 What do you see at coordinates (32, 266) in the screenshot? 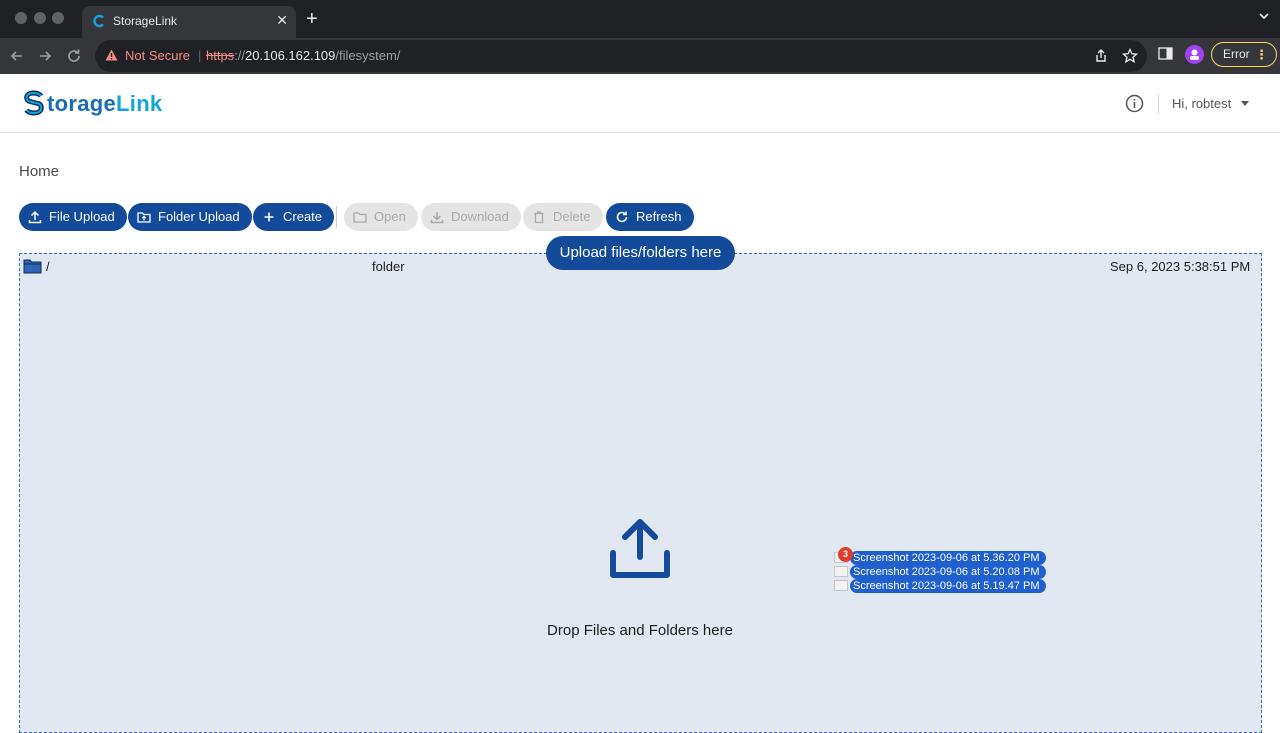
I see `folder-icon` at bounding box center [32, 266].